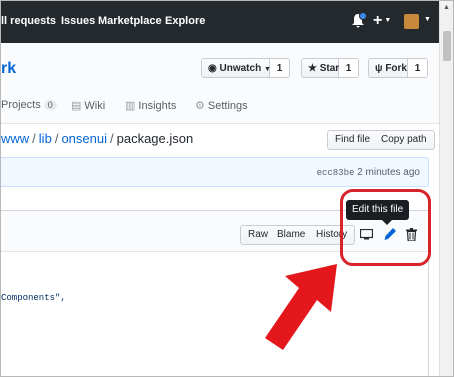 This screenshot has height=377, width=454. What do you see at coordinates (446, 188) in the screenshot?
I see `scrollbar: ▲` at bounding box center [446, 188].